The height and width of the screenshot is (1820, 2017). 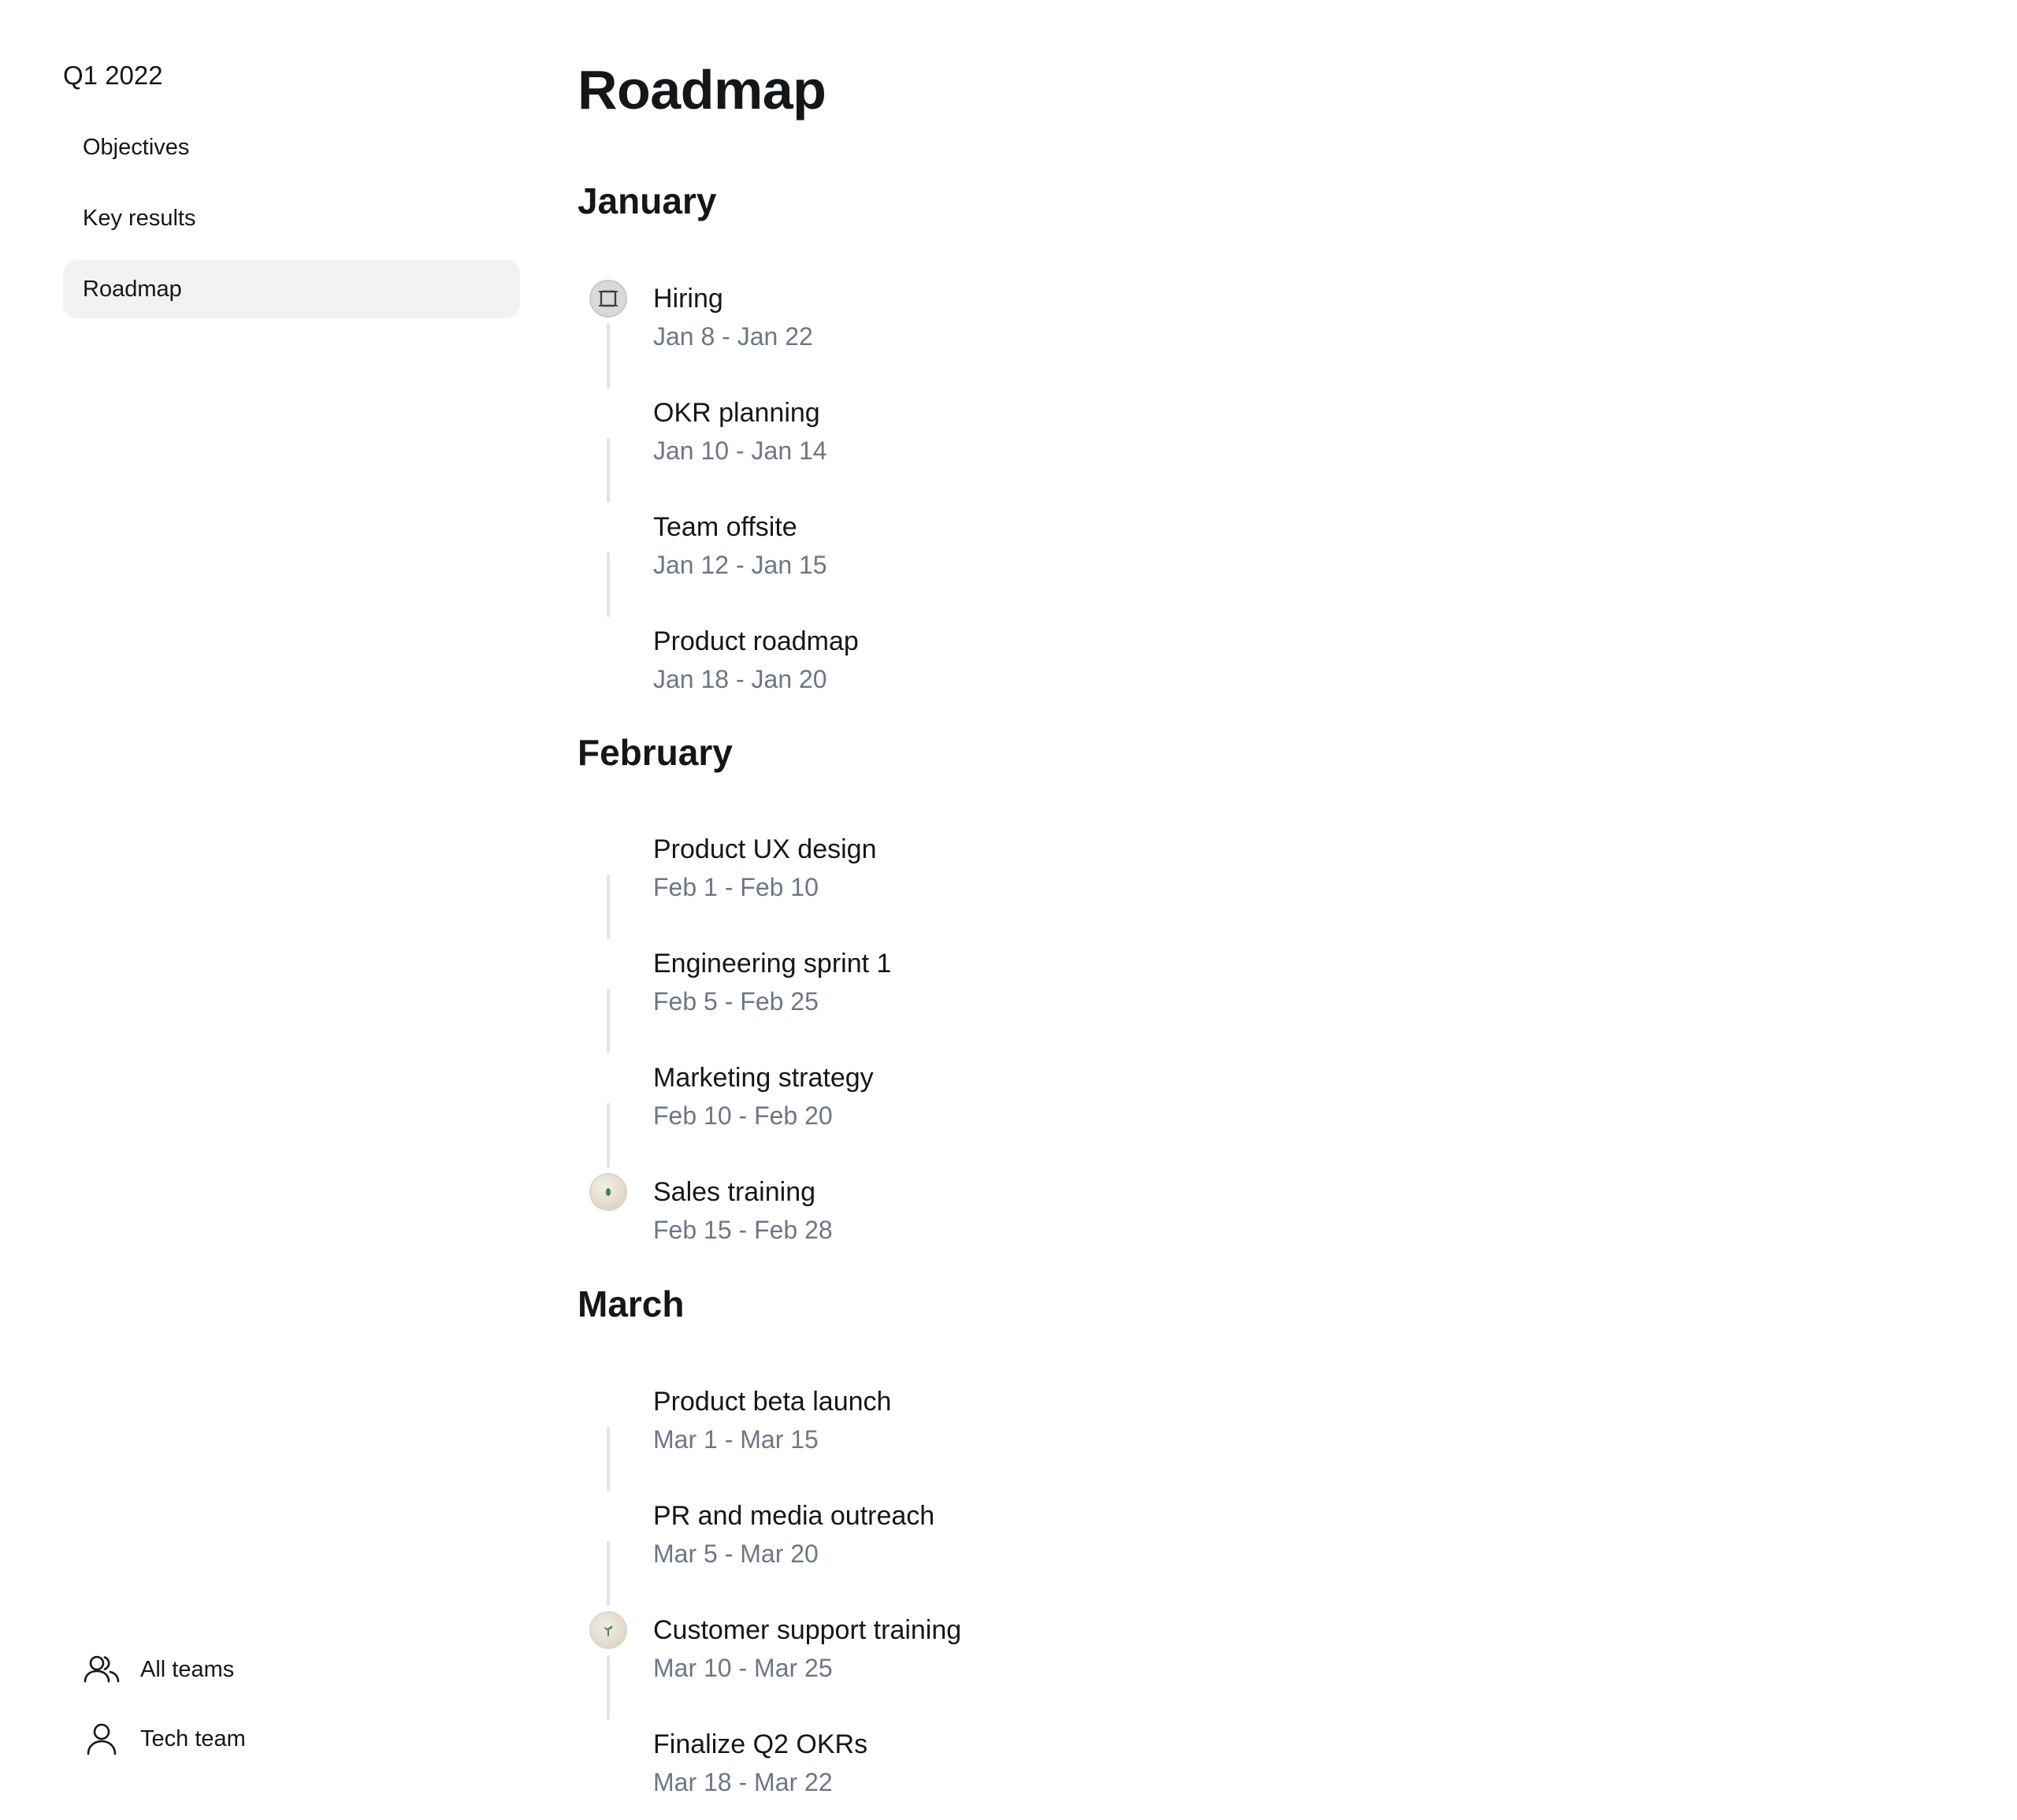 What do you see at coordinates (1168, 1554) in the screenshot?
I see `timeline-event-pr-and-media-outreach: PR and media outreach Mar 5 - Mar 20` at bounding box center [1168, 1554].